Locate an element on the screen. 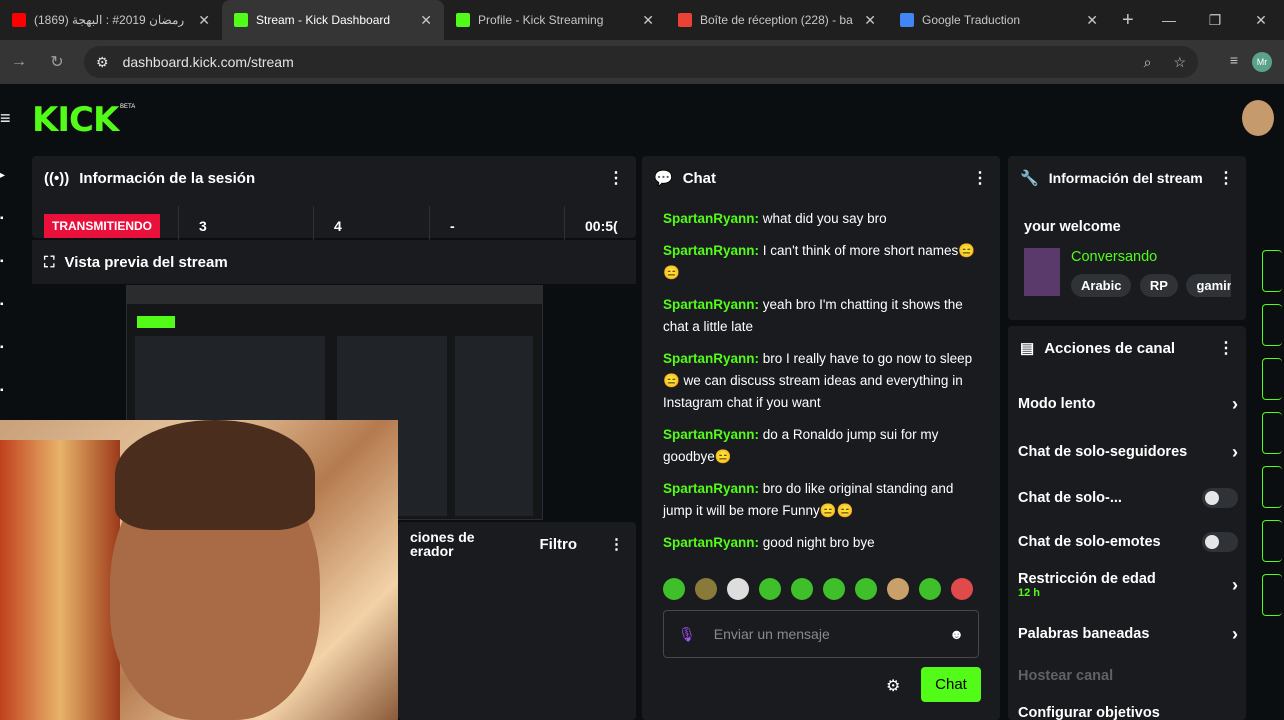 This screenshot has width=1284, height=720. kick-header is located at coordinates (642, 119).